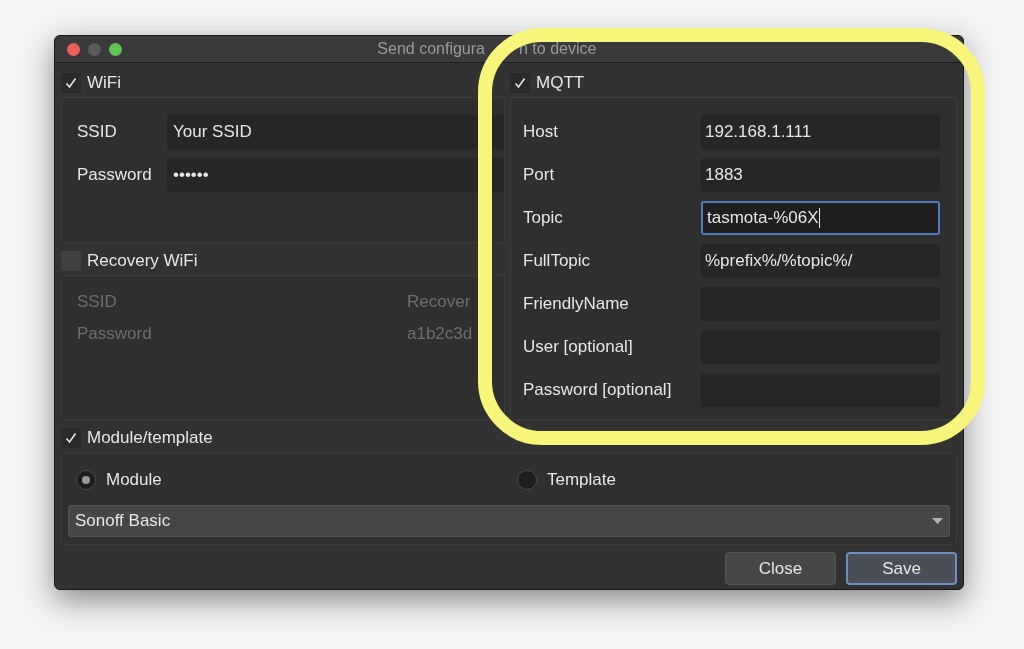 This screenshot has height=649, width=1024. I want to click on input-field: %prefix%/%topic%/, so click(820, 261).